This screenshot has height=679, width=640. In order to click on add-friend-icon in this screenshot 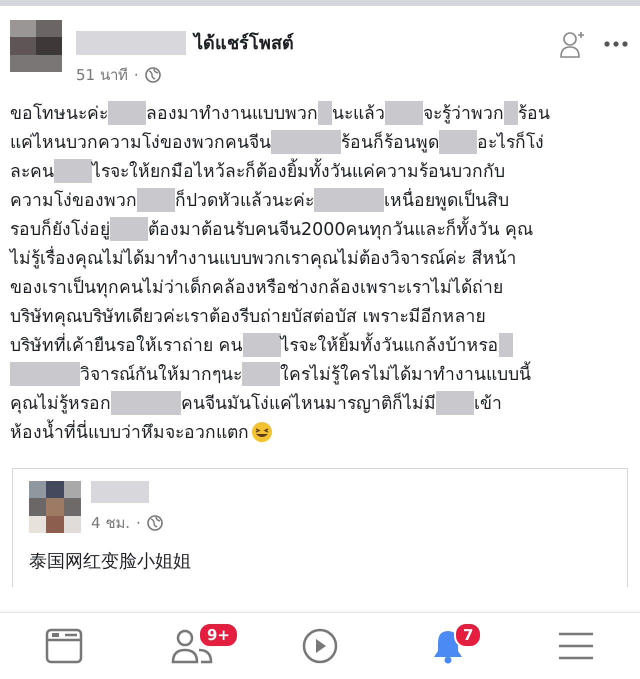, I will do `click(573, 44)`.